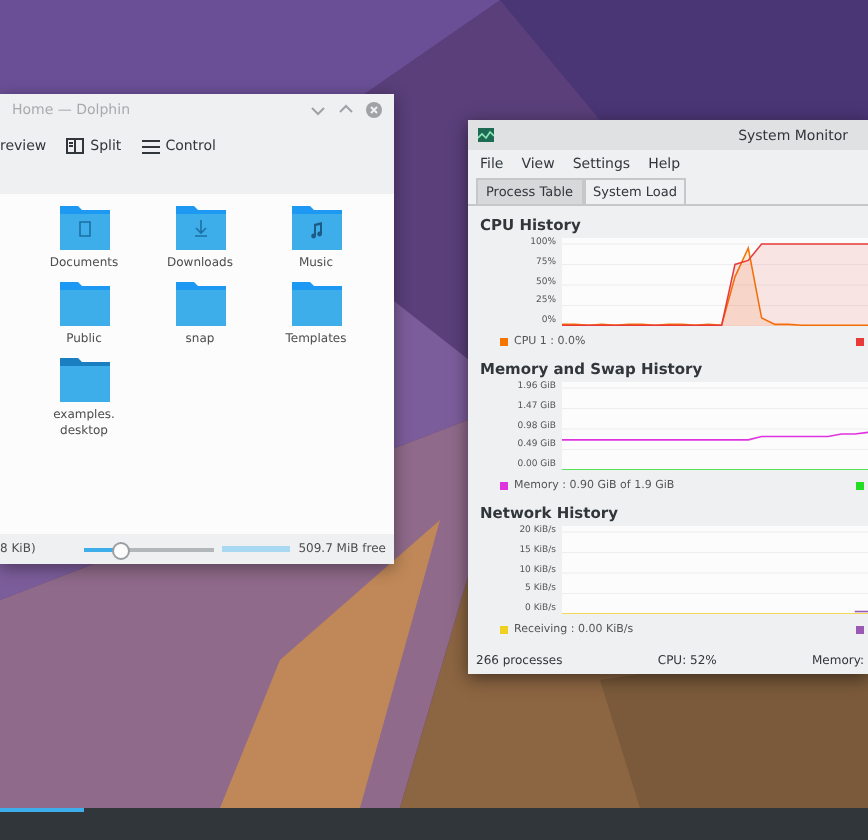 The image size is (868, 840). What do you see at coordinates (150, 146) in the screenshot?
I see `menu-icon` at bounding box center [150, 146].